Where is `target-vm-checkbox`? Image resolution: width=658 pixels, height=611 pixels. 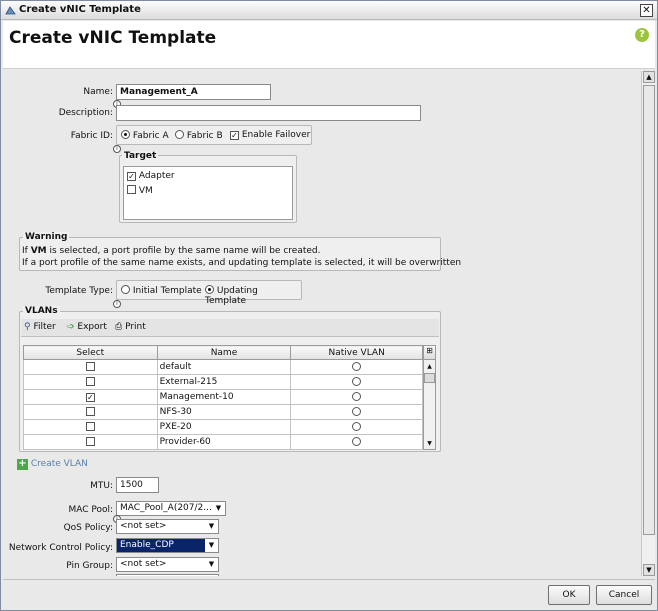
target-vm-checkbox is located at coordinates (131, 189).